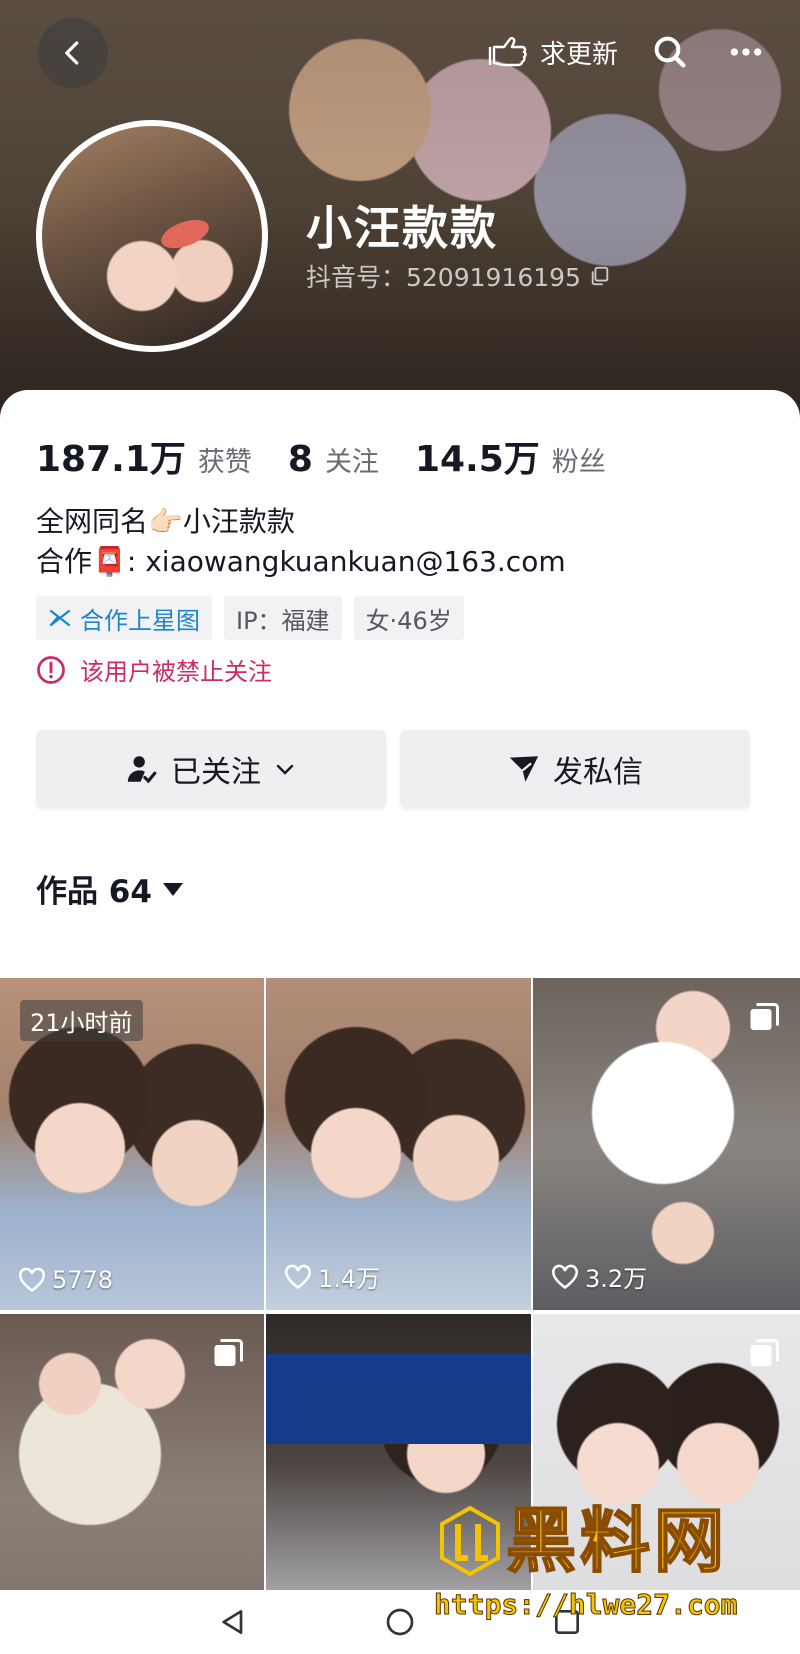 The image size is (800, 1654). I want to click on video-likes: 5778, so click(65, 1280).